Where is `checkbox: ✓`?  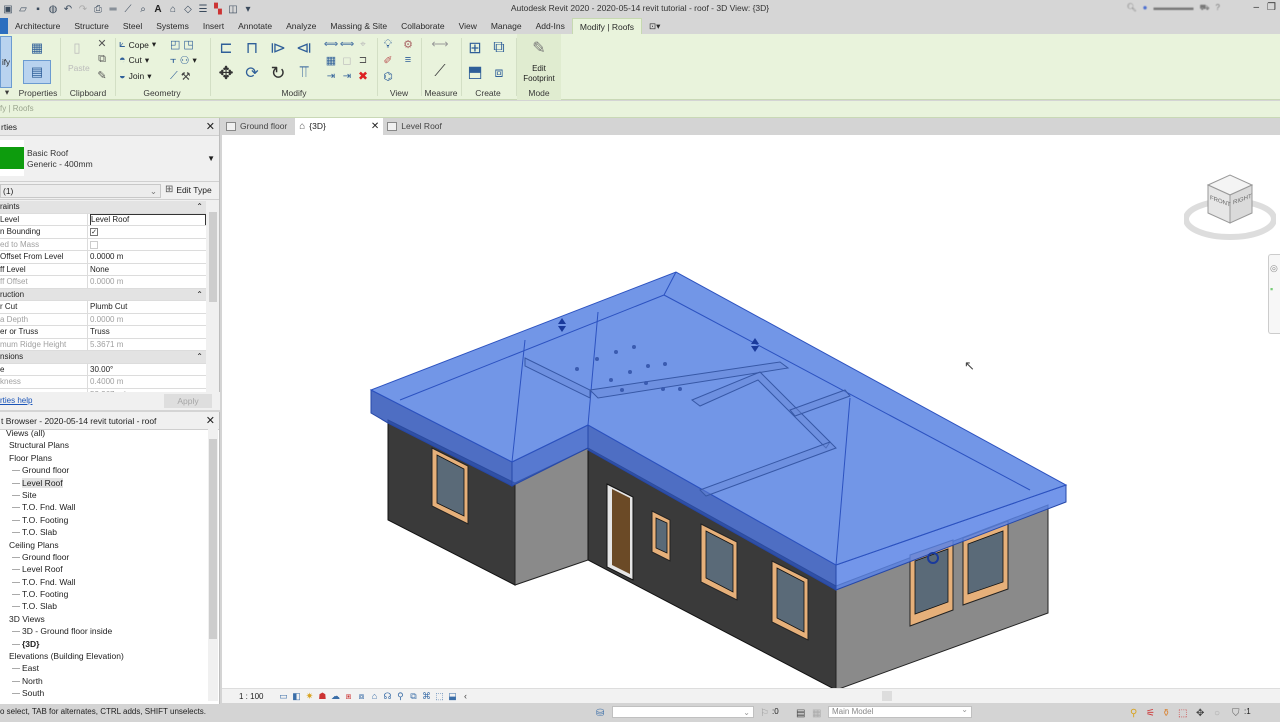 checkbox: ✓ is located at coordinates (94, 232).